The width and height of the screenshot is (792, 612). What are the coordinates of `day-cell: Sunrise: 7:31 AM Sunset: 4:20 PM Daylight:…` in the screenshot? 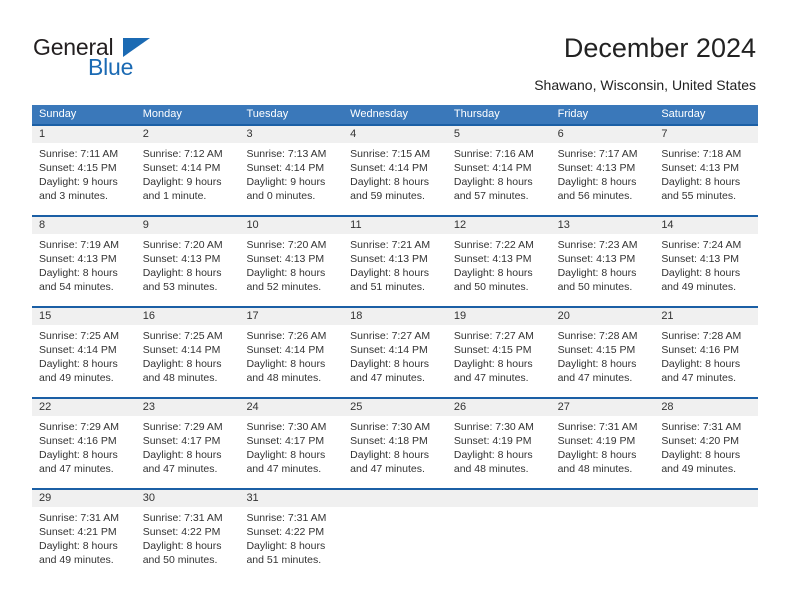 It's located at (706, 452).